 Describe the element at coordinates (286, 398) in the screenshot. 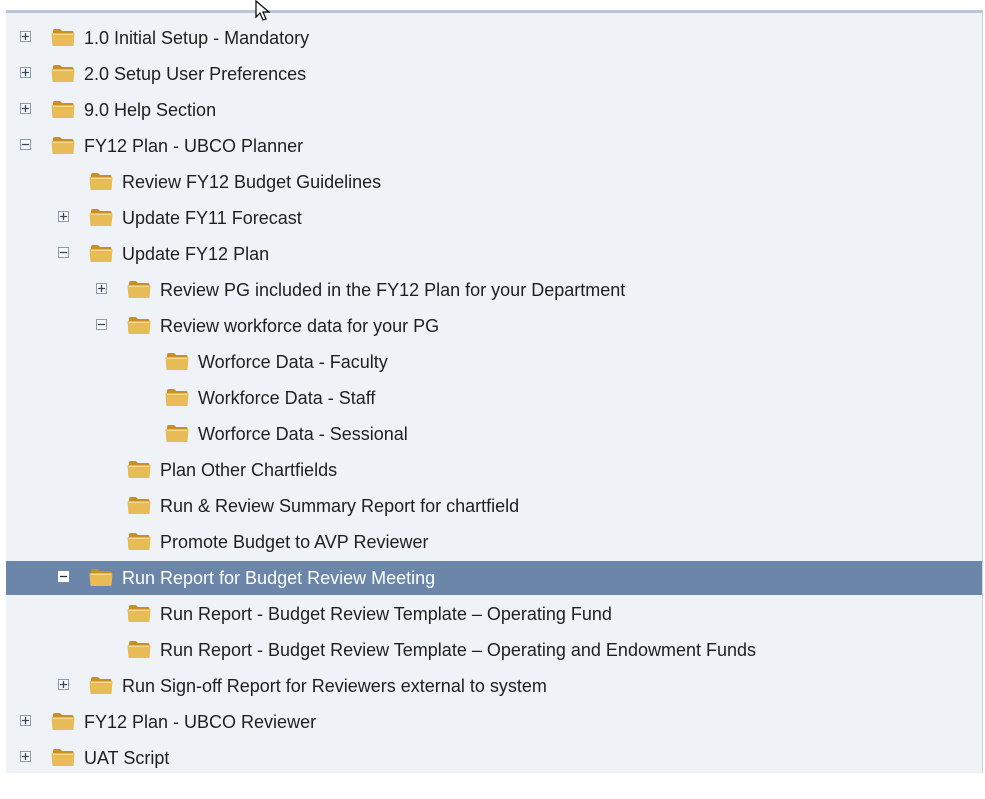

I see `tree-item-label: Workforce Data - Staff` at that location.